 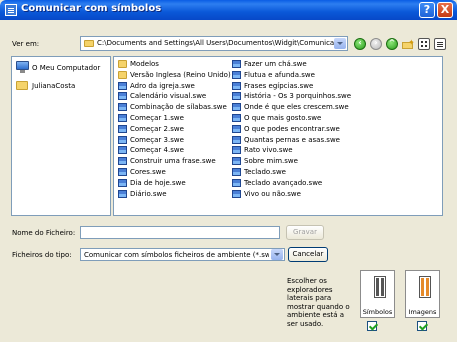 I want to click on images-tile: Imagens, so click(x=422, y=294).